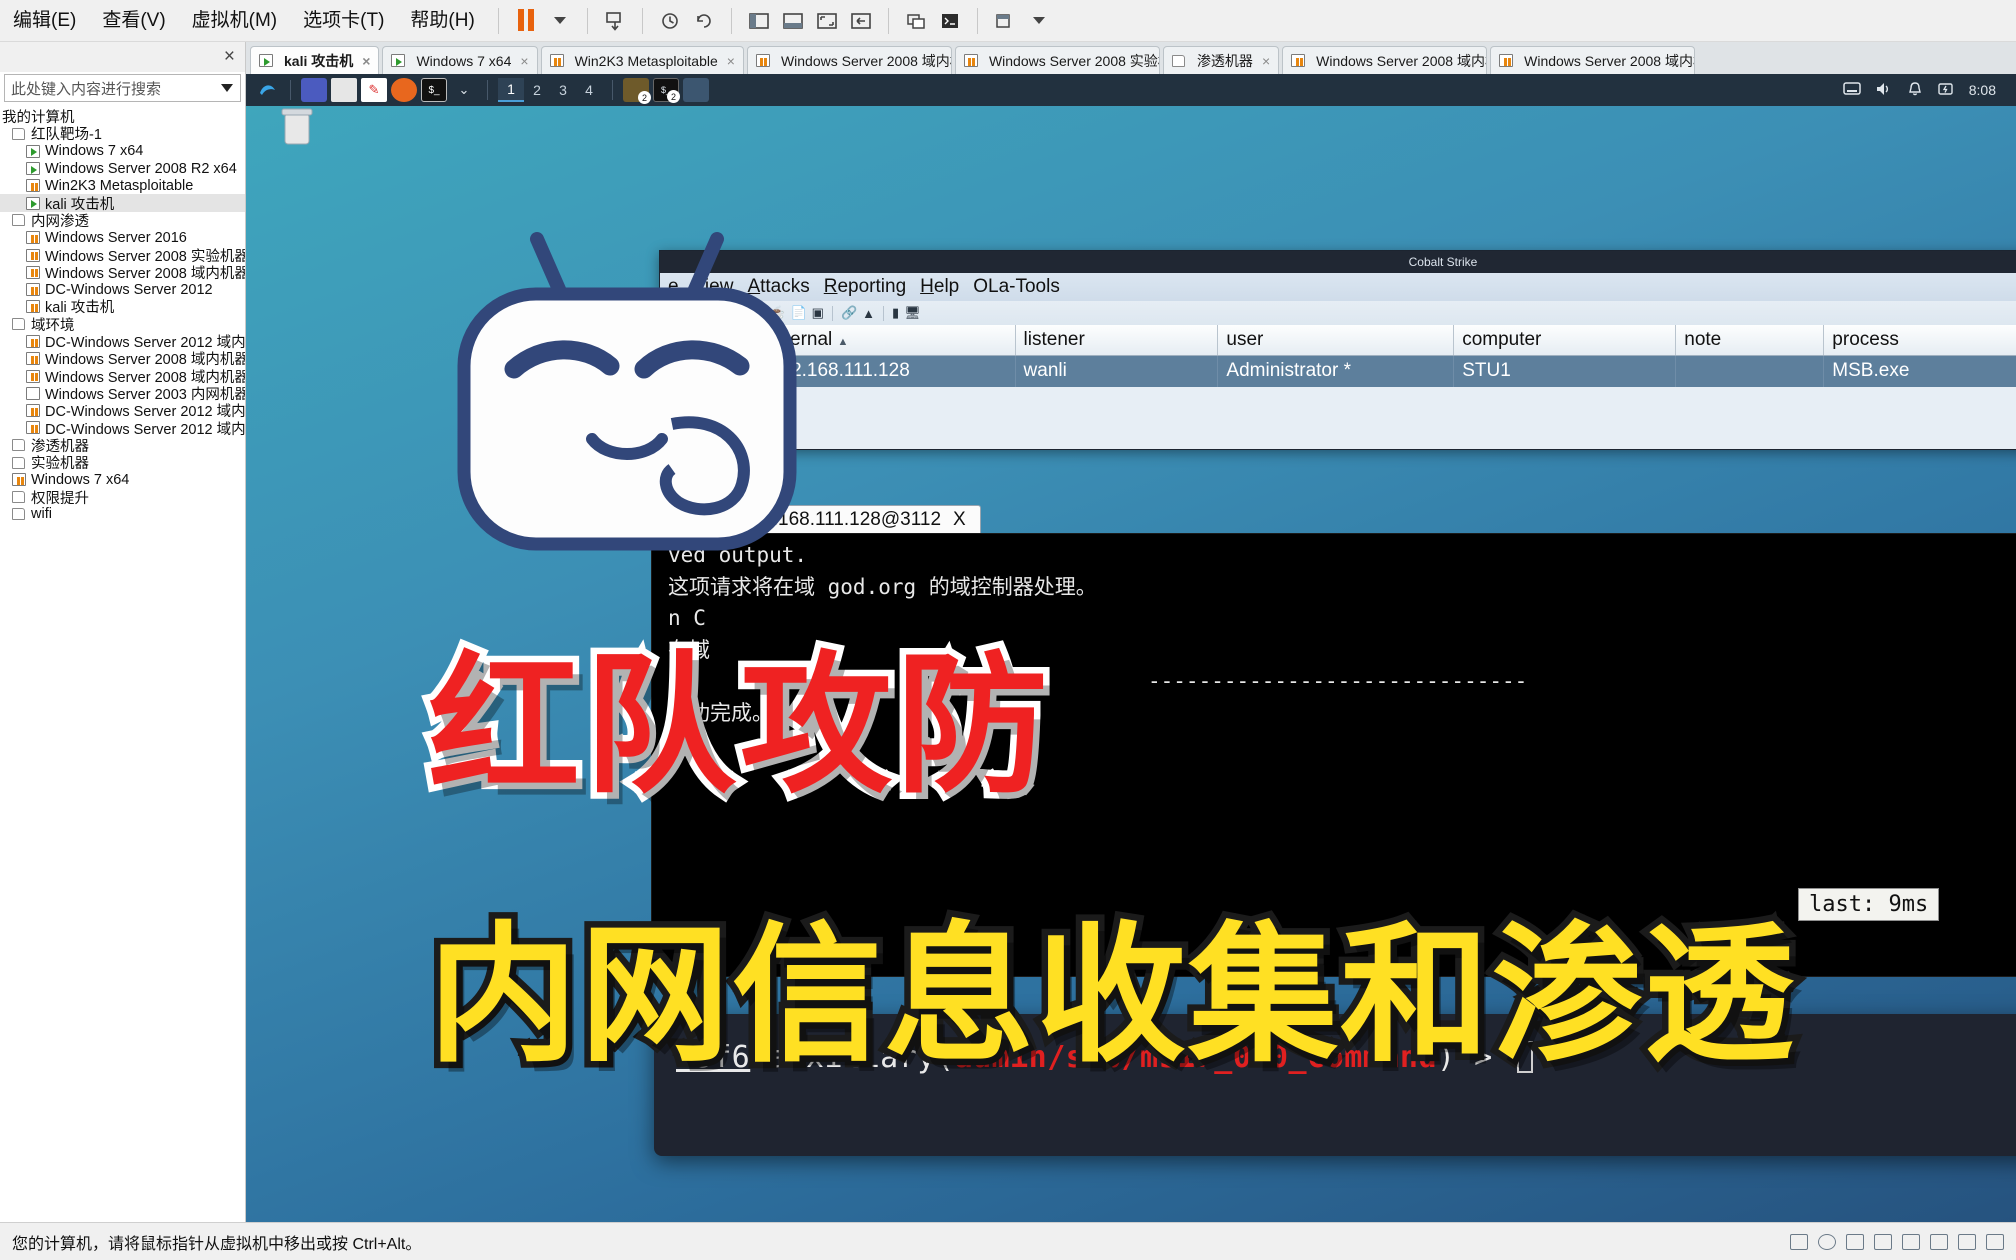  What do you see at coordinates (1005, 21) in the screenshot?
I see `layout-menu-icon` at bounding box center [1005, 21].